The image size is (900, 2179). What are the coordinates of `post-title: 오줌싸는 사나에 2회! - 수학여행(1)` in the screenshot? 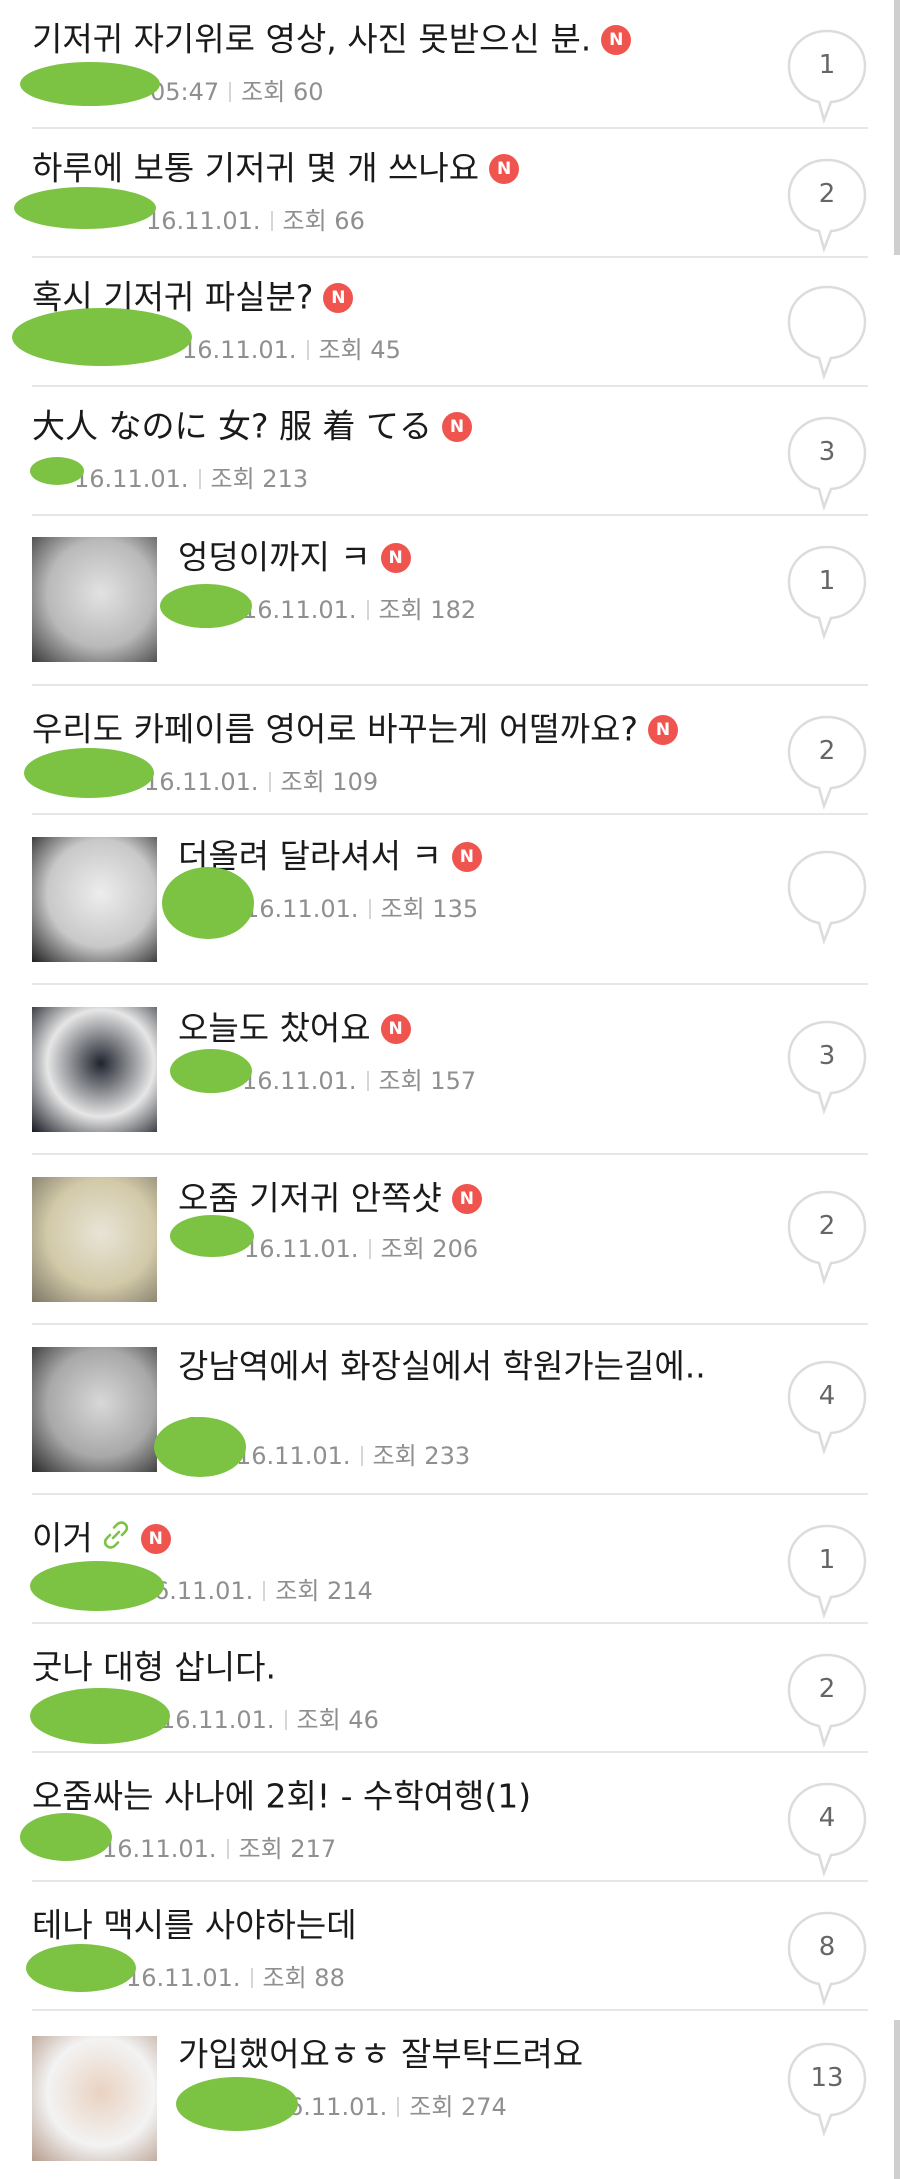 It's located at (281, 1795).